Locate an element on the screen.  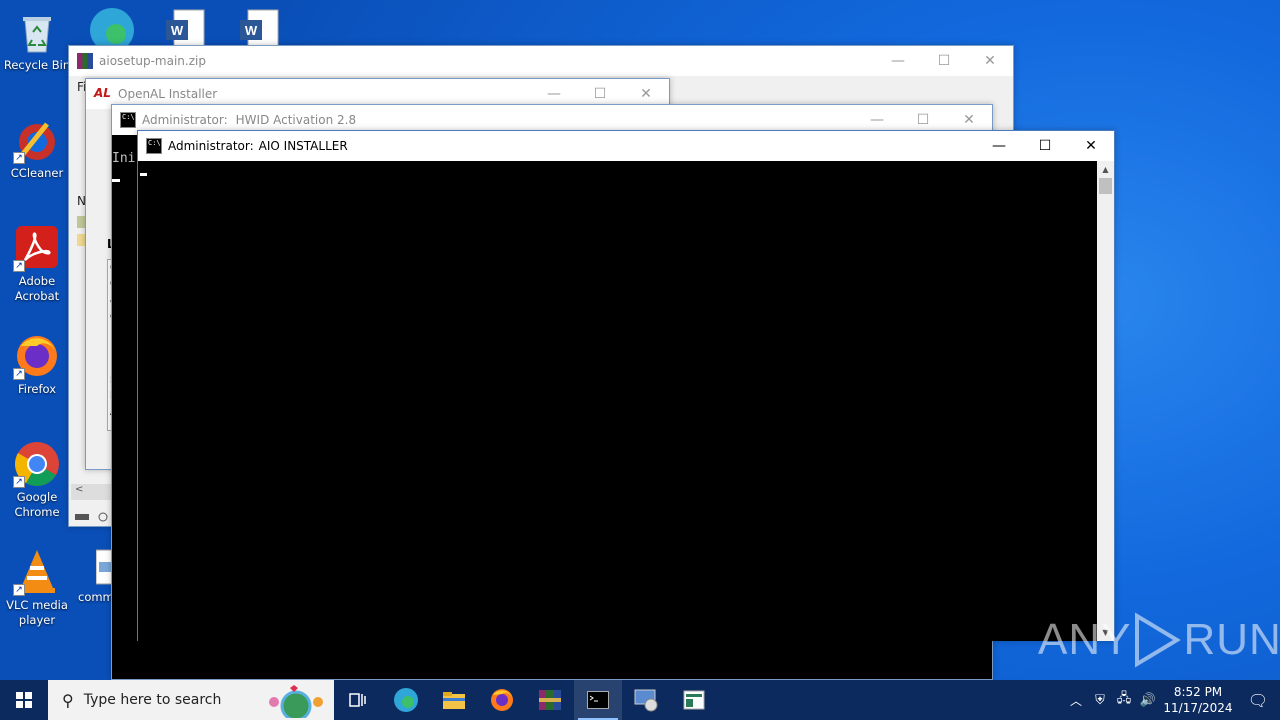
search-icon: ⚲ is located at coordinates (68, 700).